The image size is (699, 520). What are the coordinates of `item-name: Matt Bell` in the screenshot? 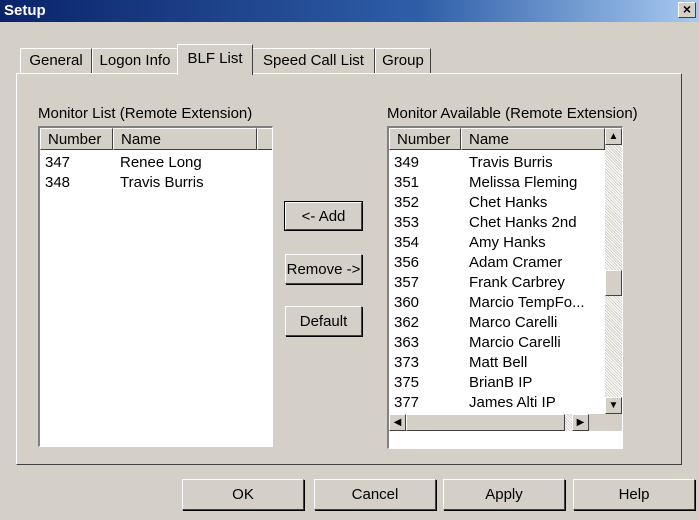 It's located at (498, 362).